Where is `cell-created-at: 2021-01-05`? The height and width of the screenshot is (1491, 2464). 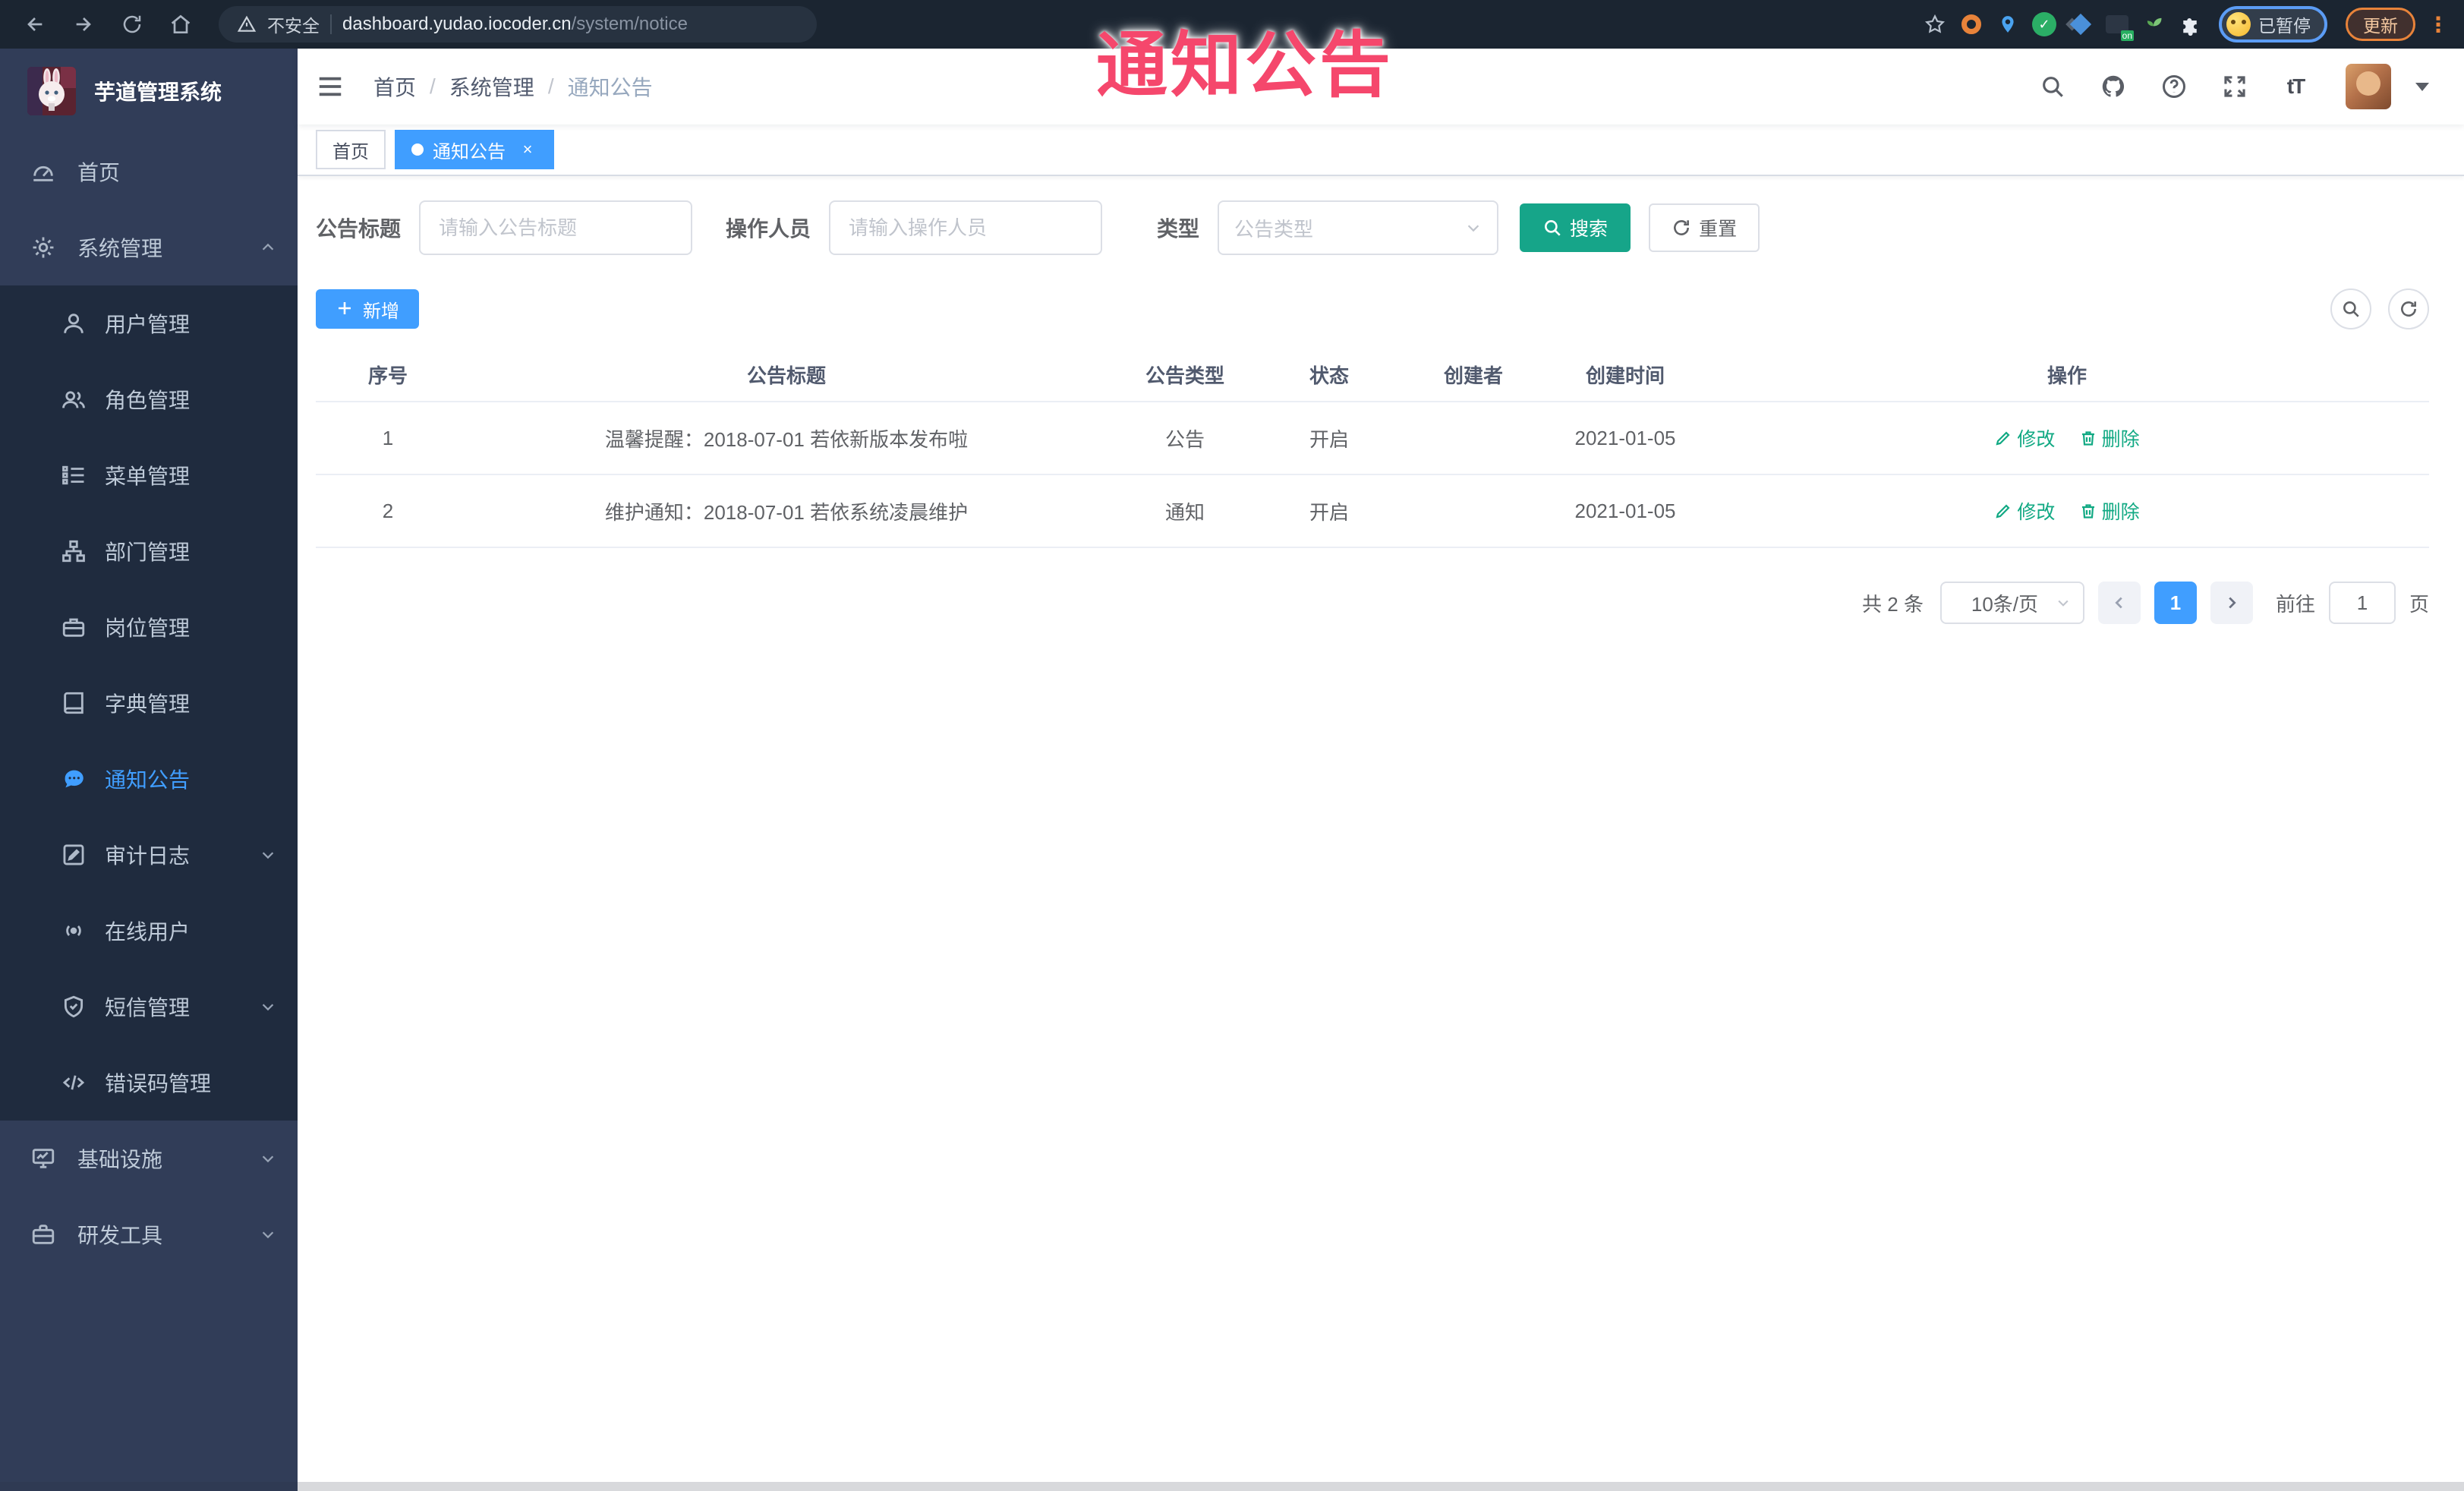 cell-created-at: 2021-01-05 is located at coordinates (1625, 437).